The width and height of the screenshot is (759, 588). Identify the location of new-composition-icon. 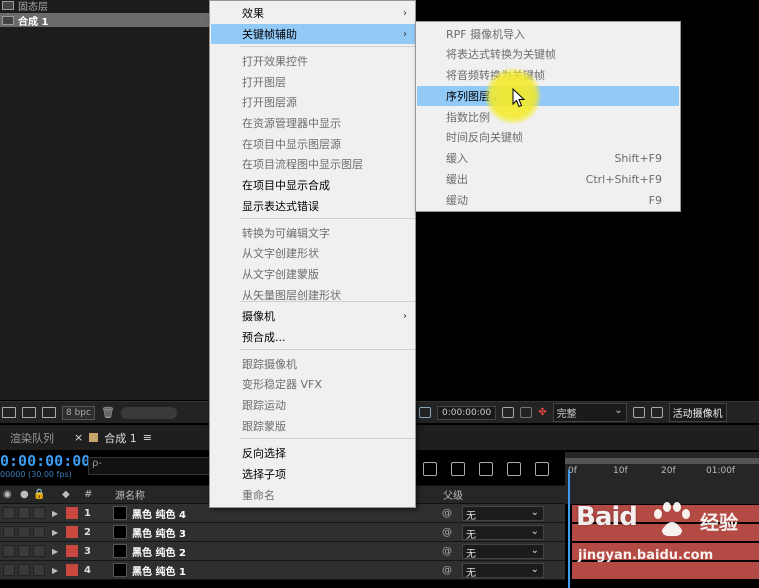
(49, 412).